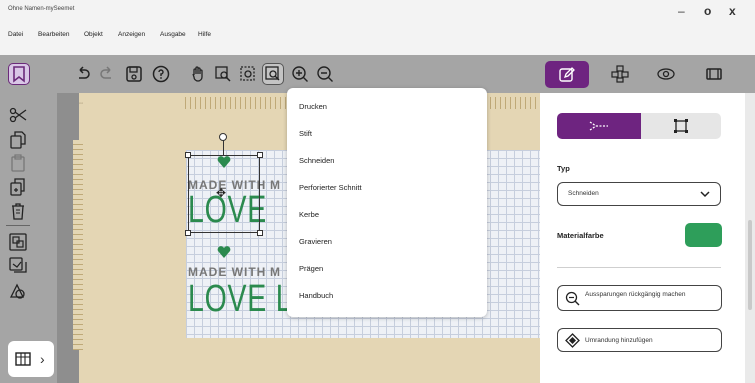  What do you see at coordinates (53, 34) in the screenshot?
I see `menu-bearbeiten: Bearbeiten` at bounding box center [53, 34].